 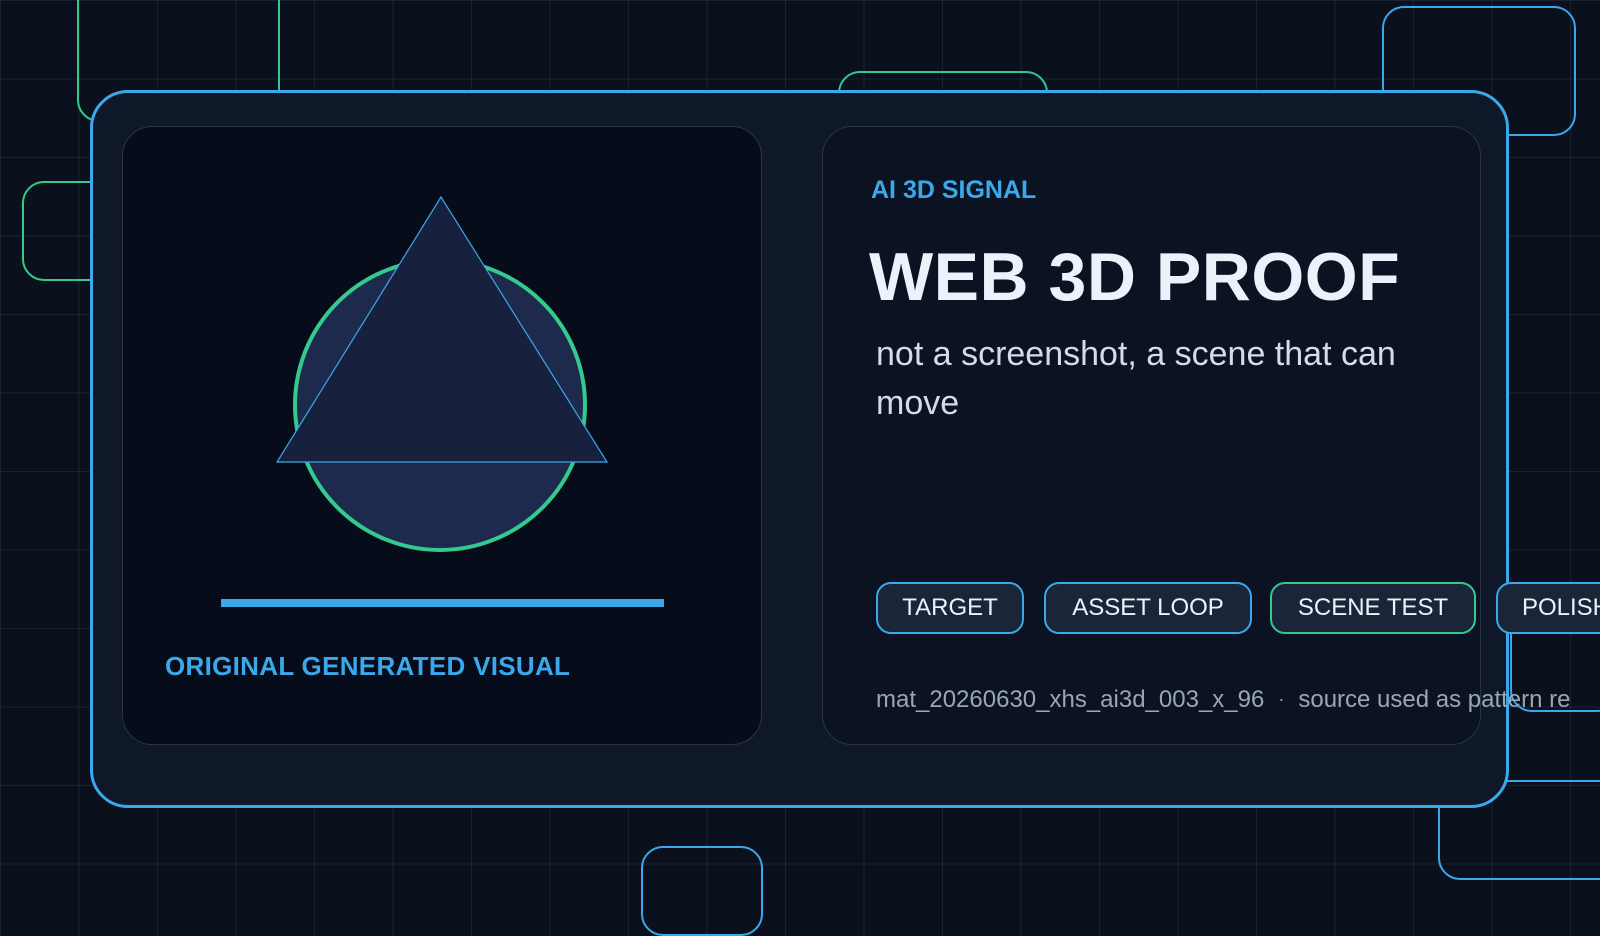 What do you see at coordinates (950, 608) in the screenshot?
I see `tag-target: TARGET` at bounding box center [950, 608].